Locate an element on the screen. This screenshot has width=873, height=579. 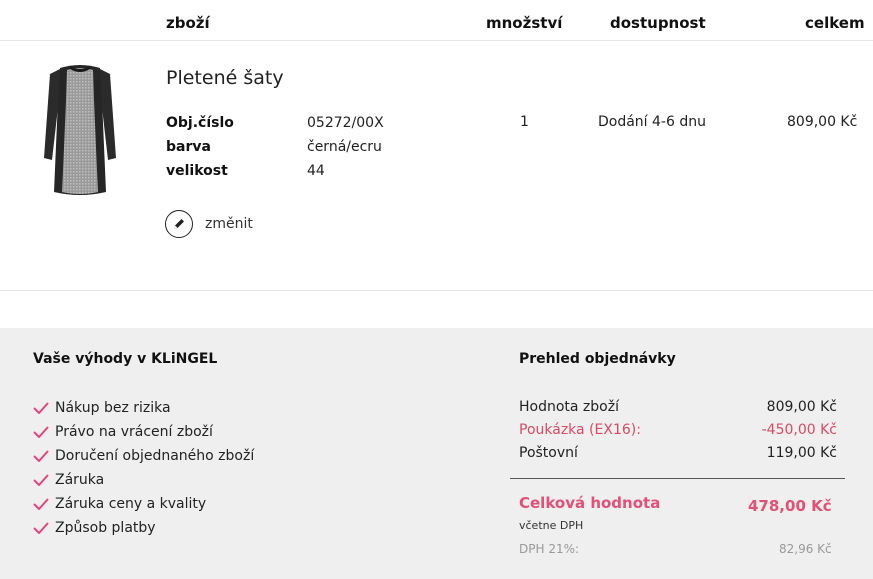
summary-row-goods: Hodnota zboží 809,00 Kč is located at coordinates (678, 407).